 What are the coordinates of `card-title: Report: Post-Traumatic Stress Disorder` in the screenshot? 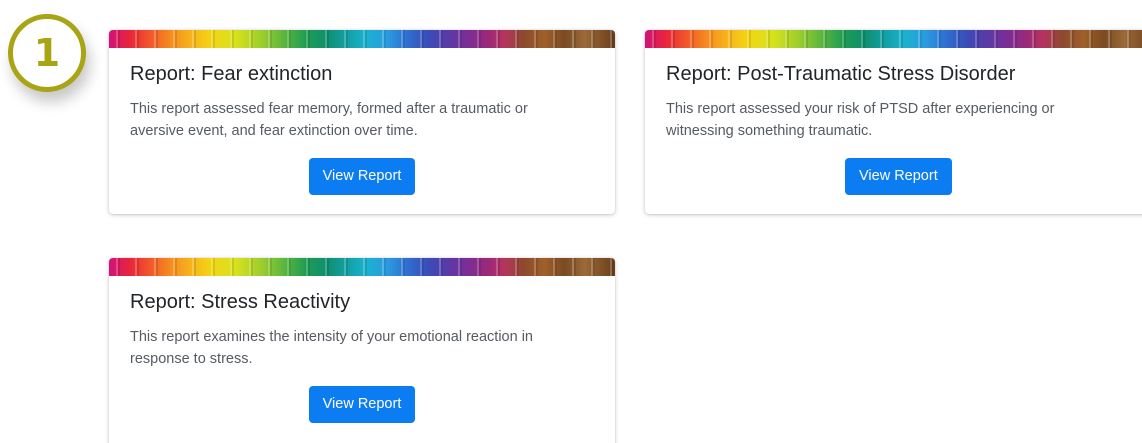 It's located at (841, 74).